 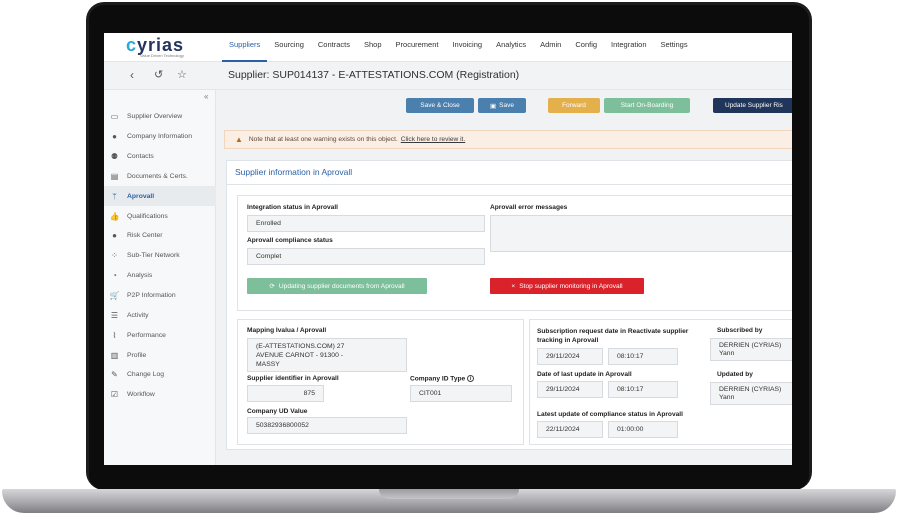 I want to click on compliance-status-field: Complet, so click(x=366, y=256).